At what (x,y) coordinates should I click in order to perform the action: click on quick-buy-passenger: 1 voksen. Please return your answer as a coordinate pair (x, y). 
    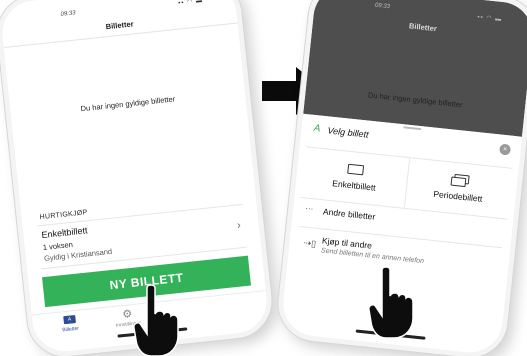
    Looking at the image, I should click on (58, 245).